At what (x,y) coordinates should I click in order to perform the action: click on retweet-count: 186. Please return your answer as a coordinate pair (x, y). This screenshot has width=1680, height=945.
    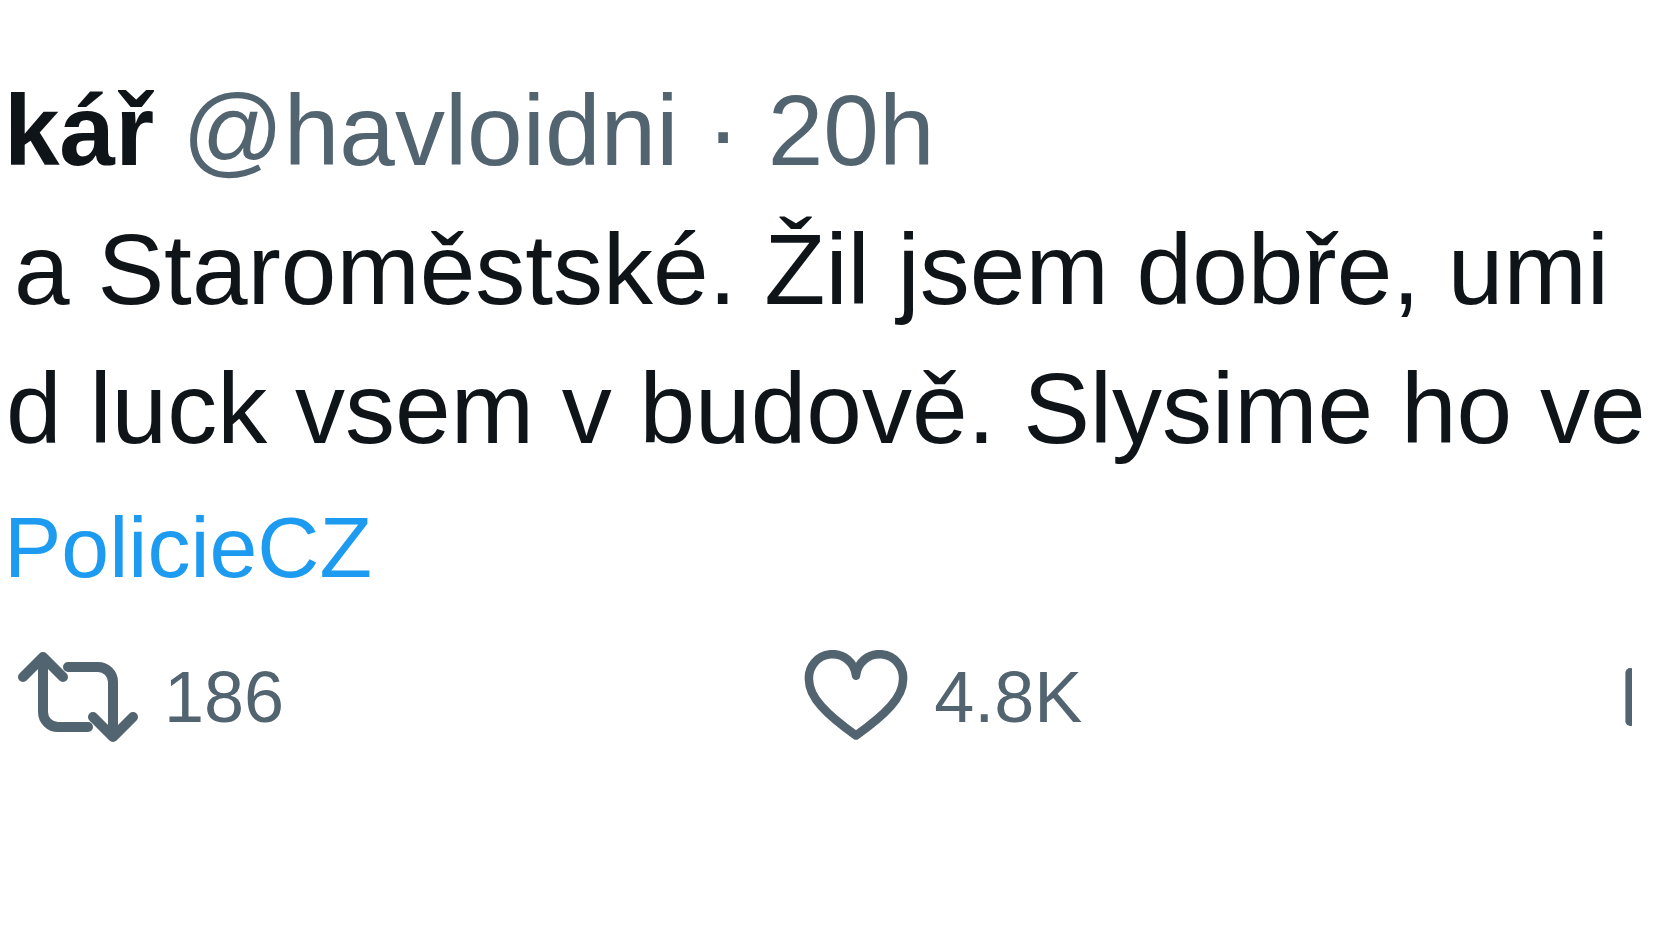
    Looking at the image, I should click on (224, 697).